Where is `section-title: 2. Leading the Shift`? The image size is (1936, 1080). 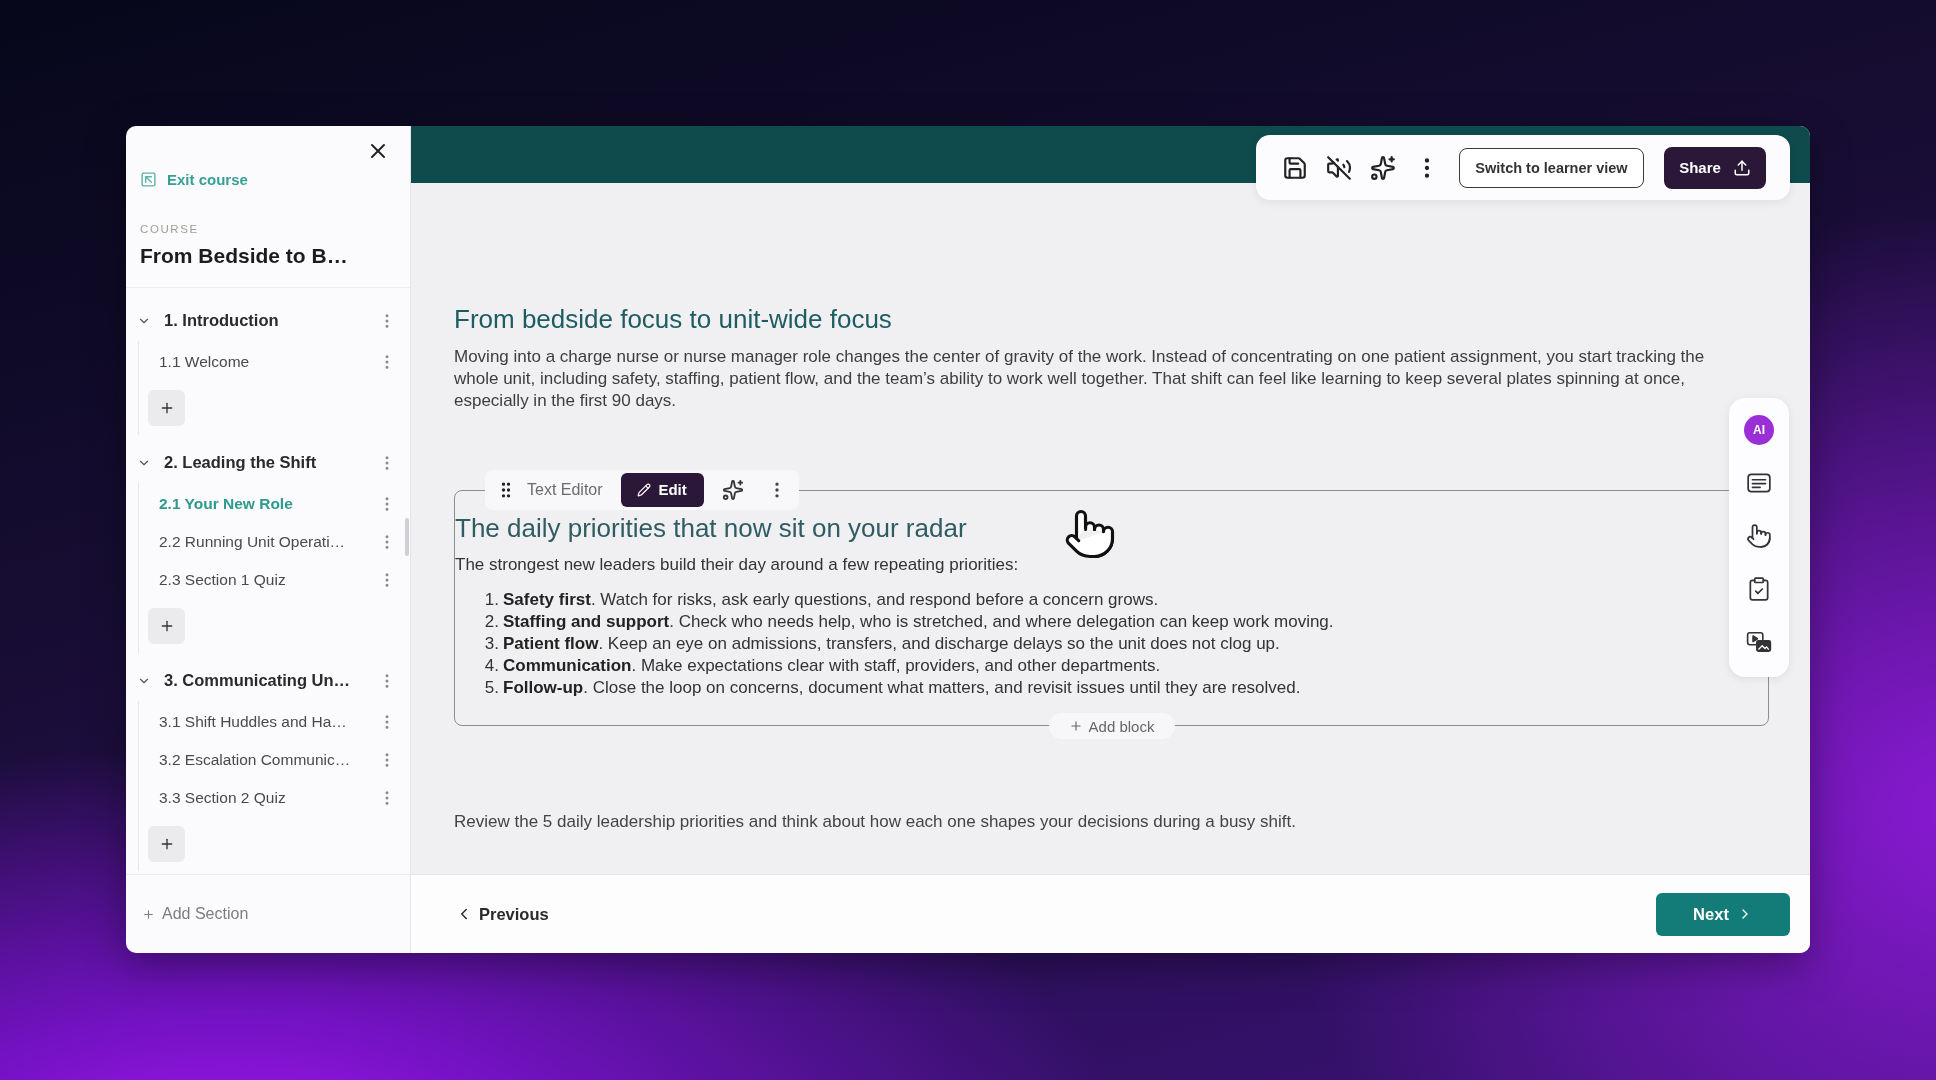 section-title: 2. Leading the Shift is located at coordinates (271, 462).